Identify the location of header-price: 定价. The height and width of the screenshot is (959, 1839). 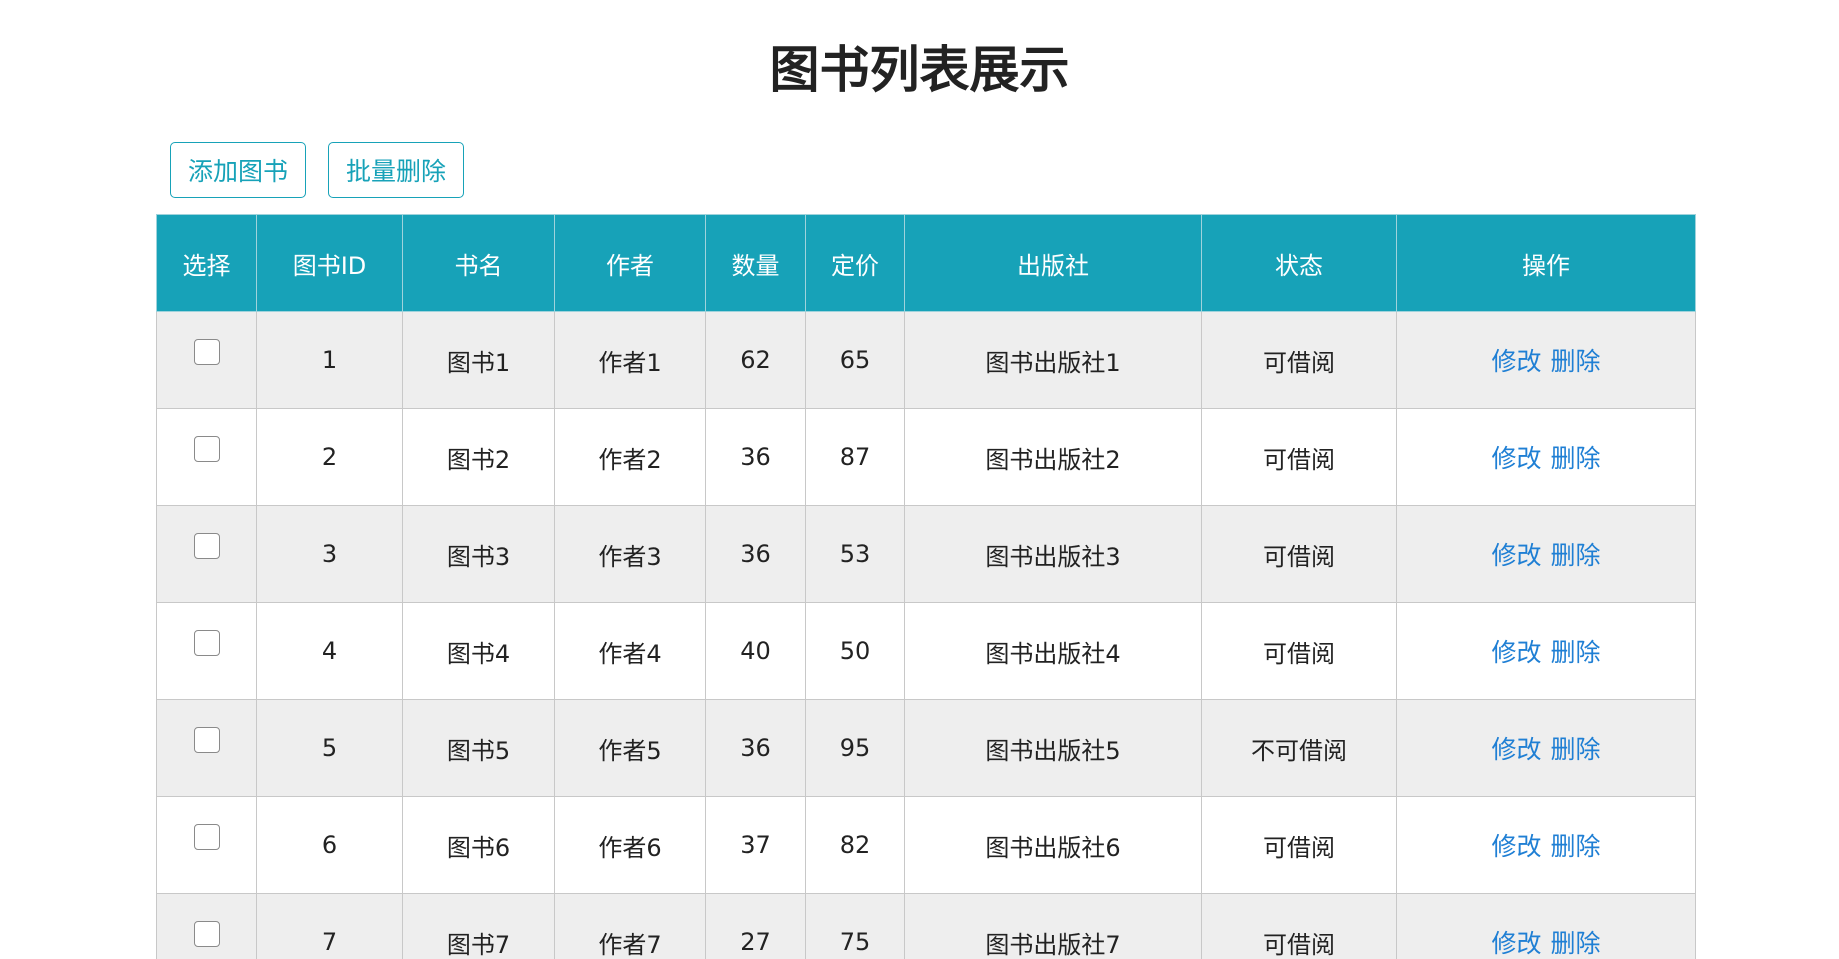
(855, 263).